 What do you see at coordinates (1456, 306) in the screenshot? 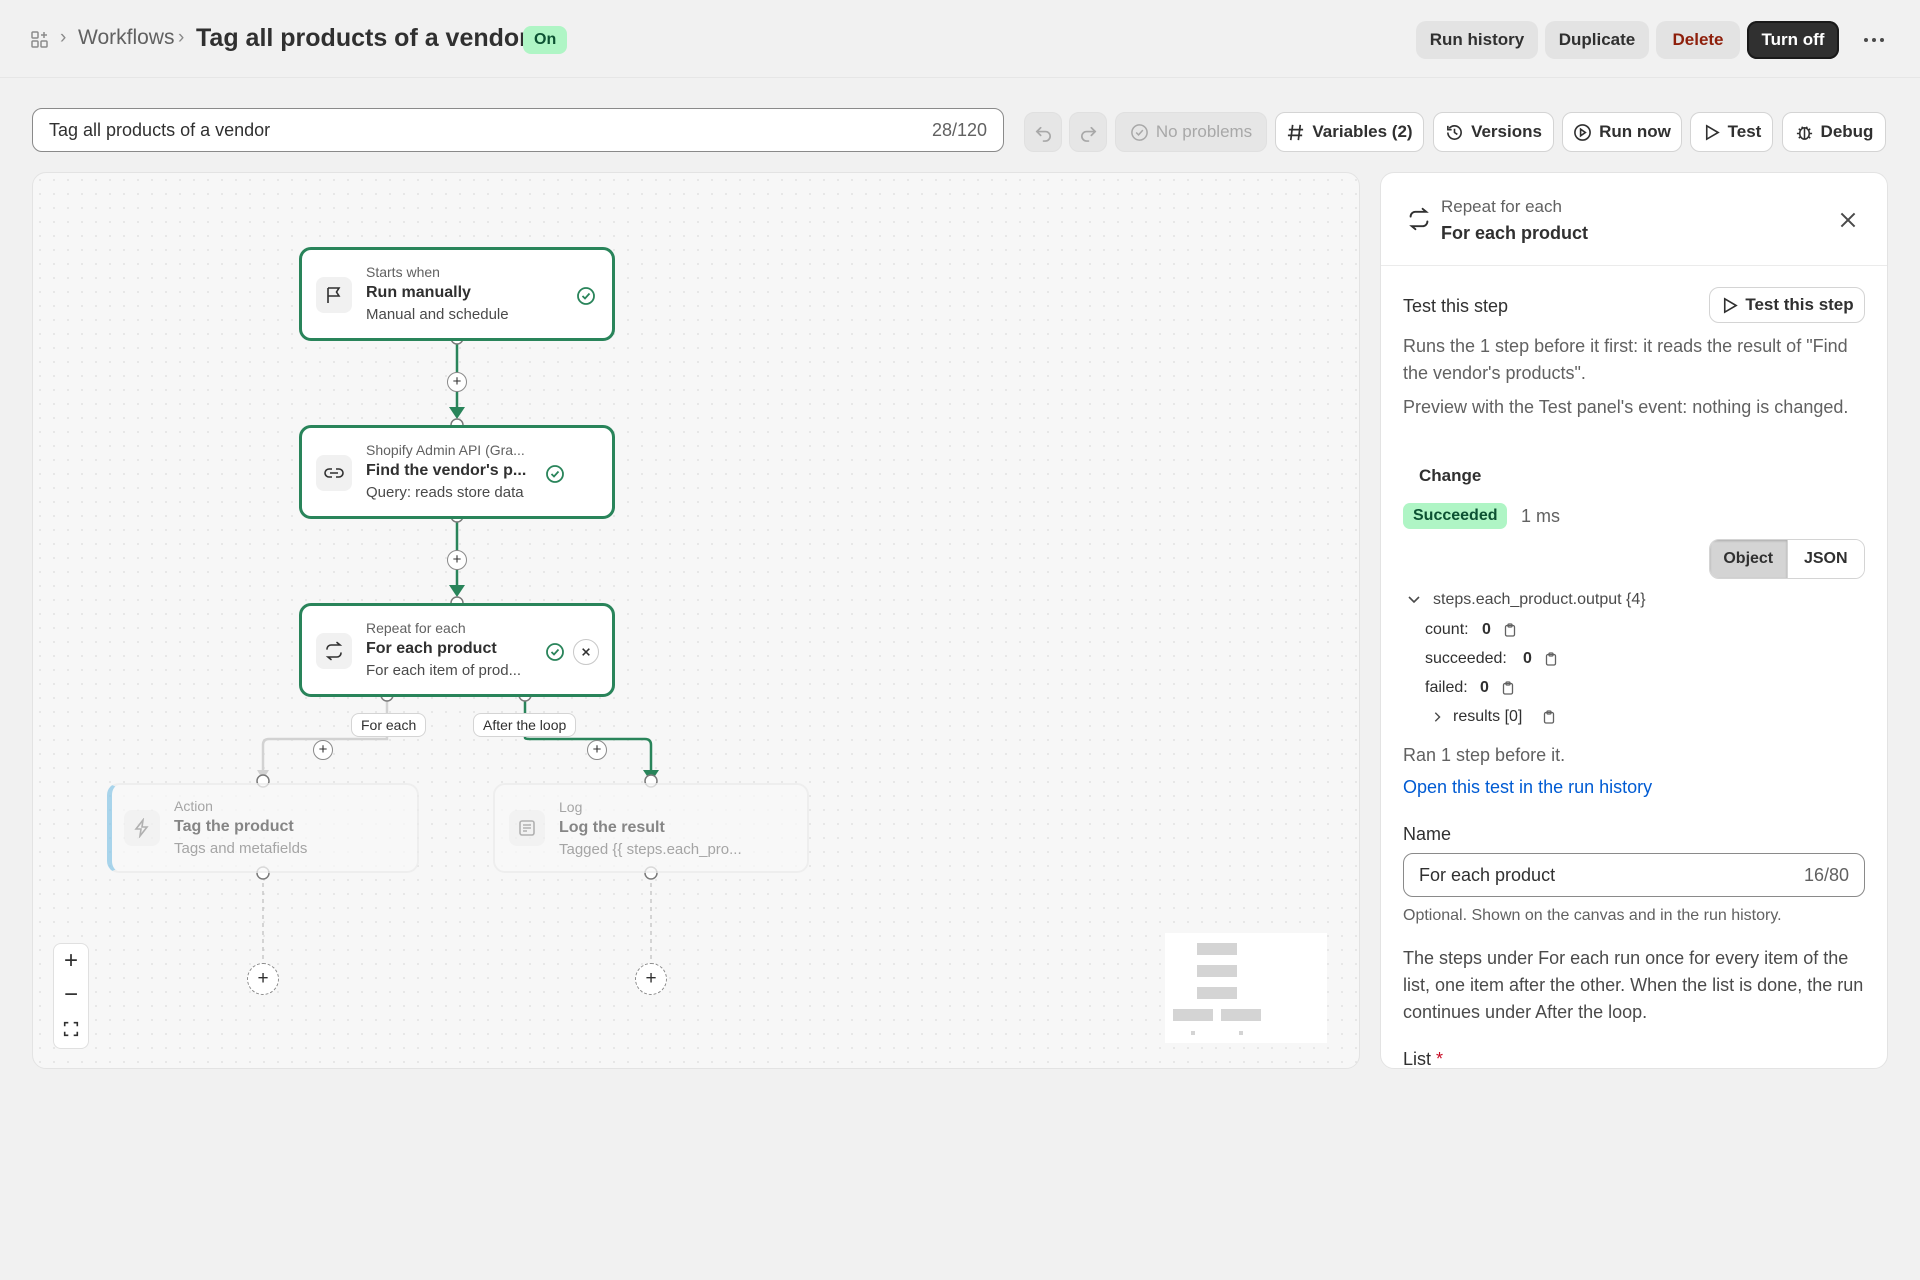
I see `test-step-heading: Test this step` at bounding box center [1456, 306].